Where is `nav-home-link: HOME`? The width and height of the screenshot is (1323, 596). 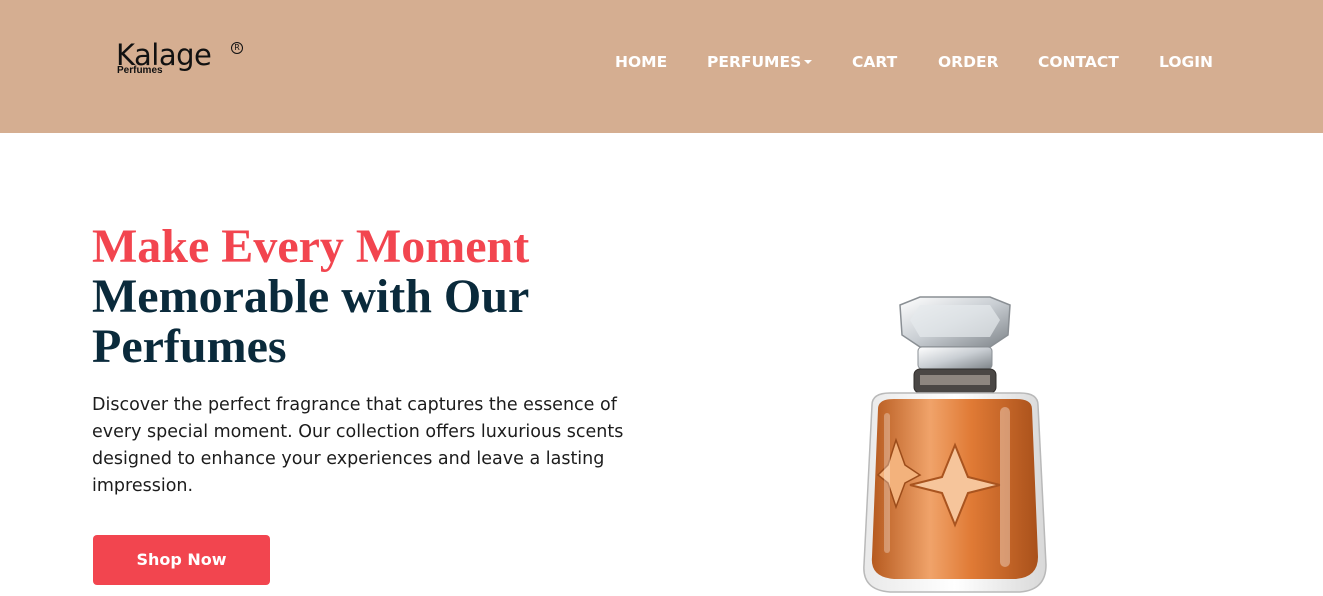 nav-home-link: HOME is located at coordinates (641, 62).